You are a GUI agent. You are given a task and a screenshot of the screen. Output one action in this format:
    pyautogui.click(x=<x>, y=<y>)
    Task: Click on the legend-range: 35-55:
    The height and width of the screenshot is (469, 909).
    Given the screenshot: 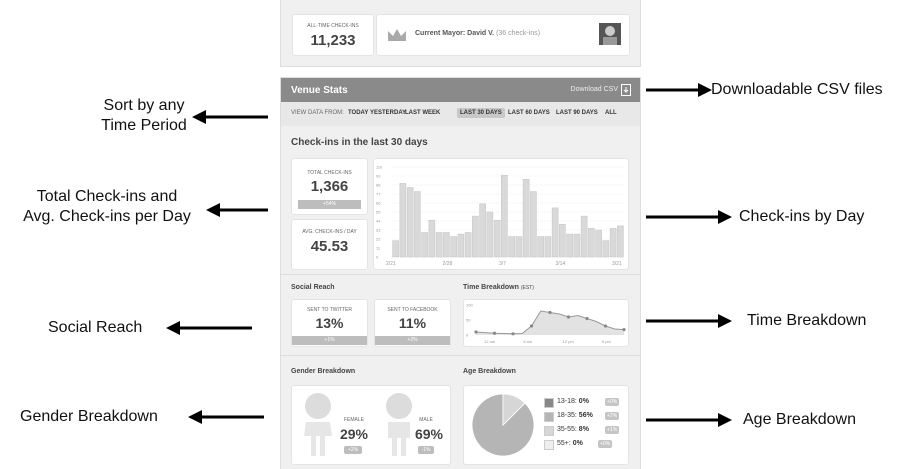 What is the action you would take?
    pyautogui.click(x=568, y=429)
    